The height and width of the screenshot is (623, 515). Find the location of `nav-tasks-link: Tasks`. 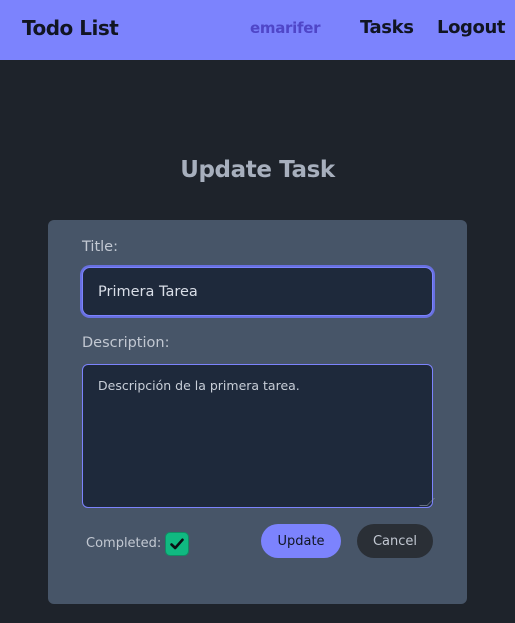

nav-tasks-link: Tasks is located at coordinates (387, 27).